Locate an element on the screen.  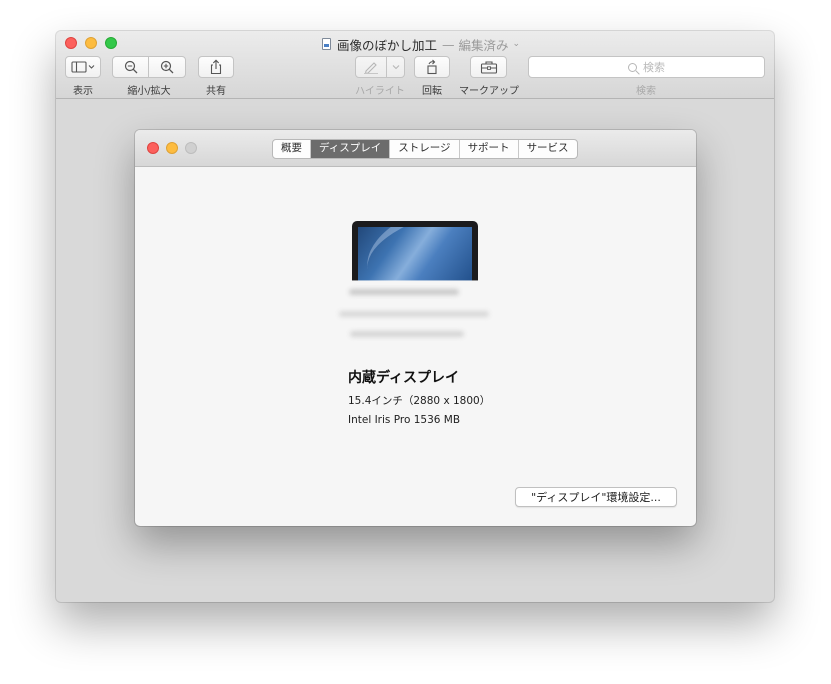
tab-support: サポート is located at coordinates (489, 149).